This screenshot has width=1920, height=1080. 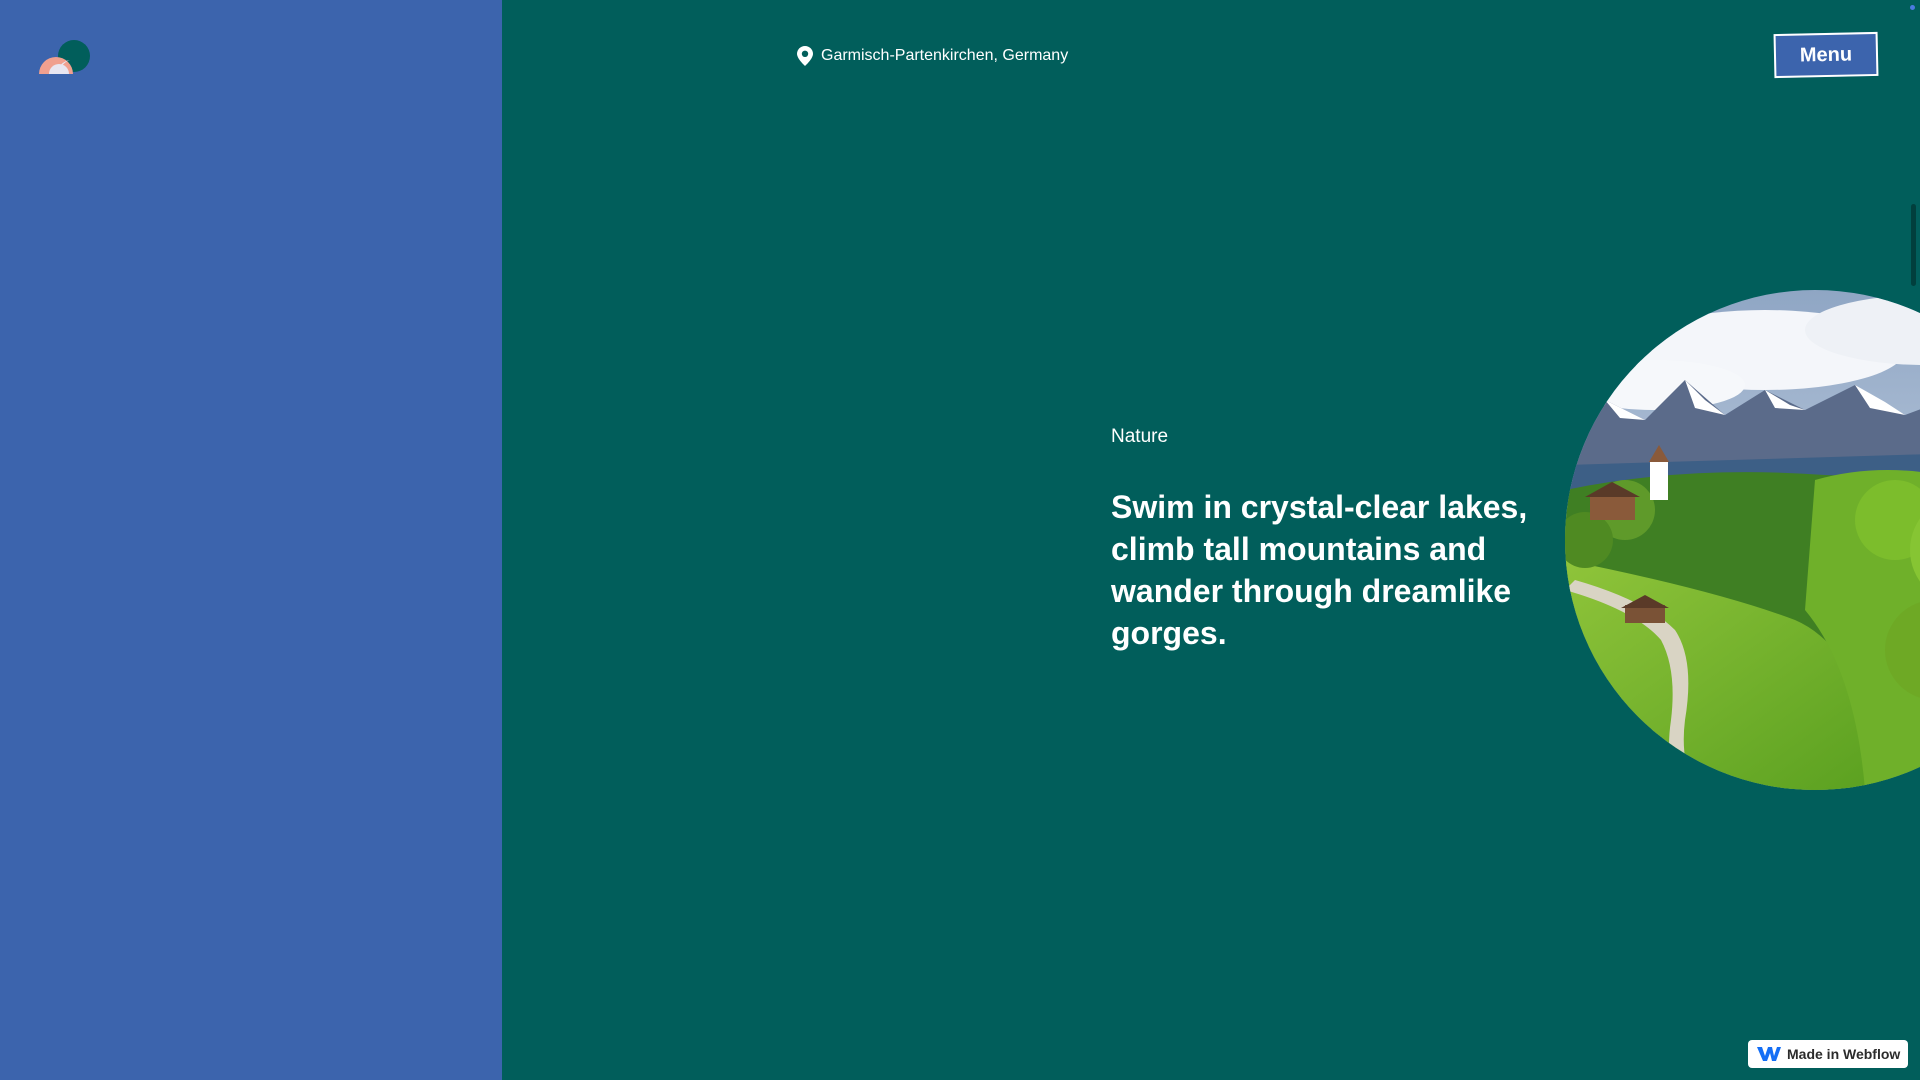 I want to click on badge-label: Made in Webflow, so click(x=1844, y=1054).